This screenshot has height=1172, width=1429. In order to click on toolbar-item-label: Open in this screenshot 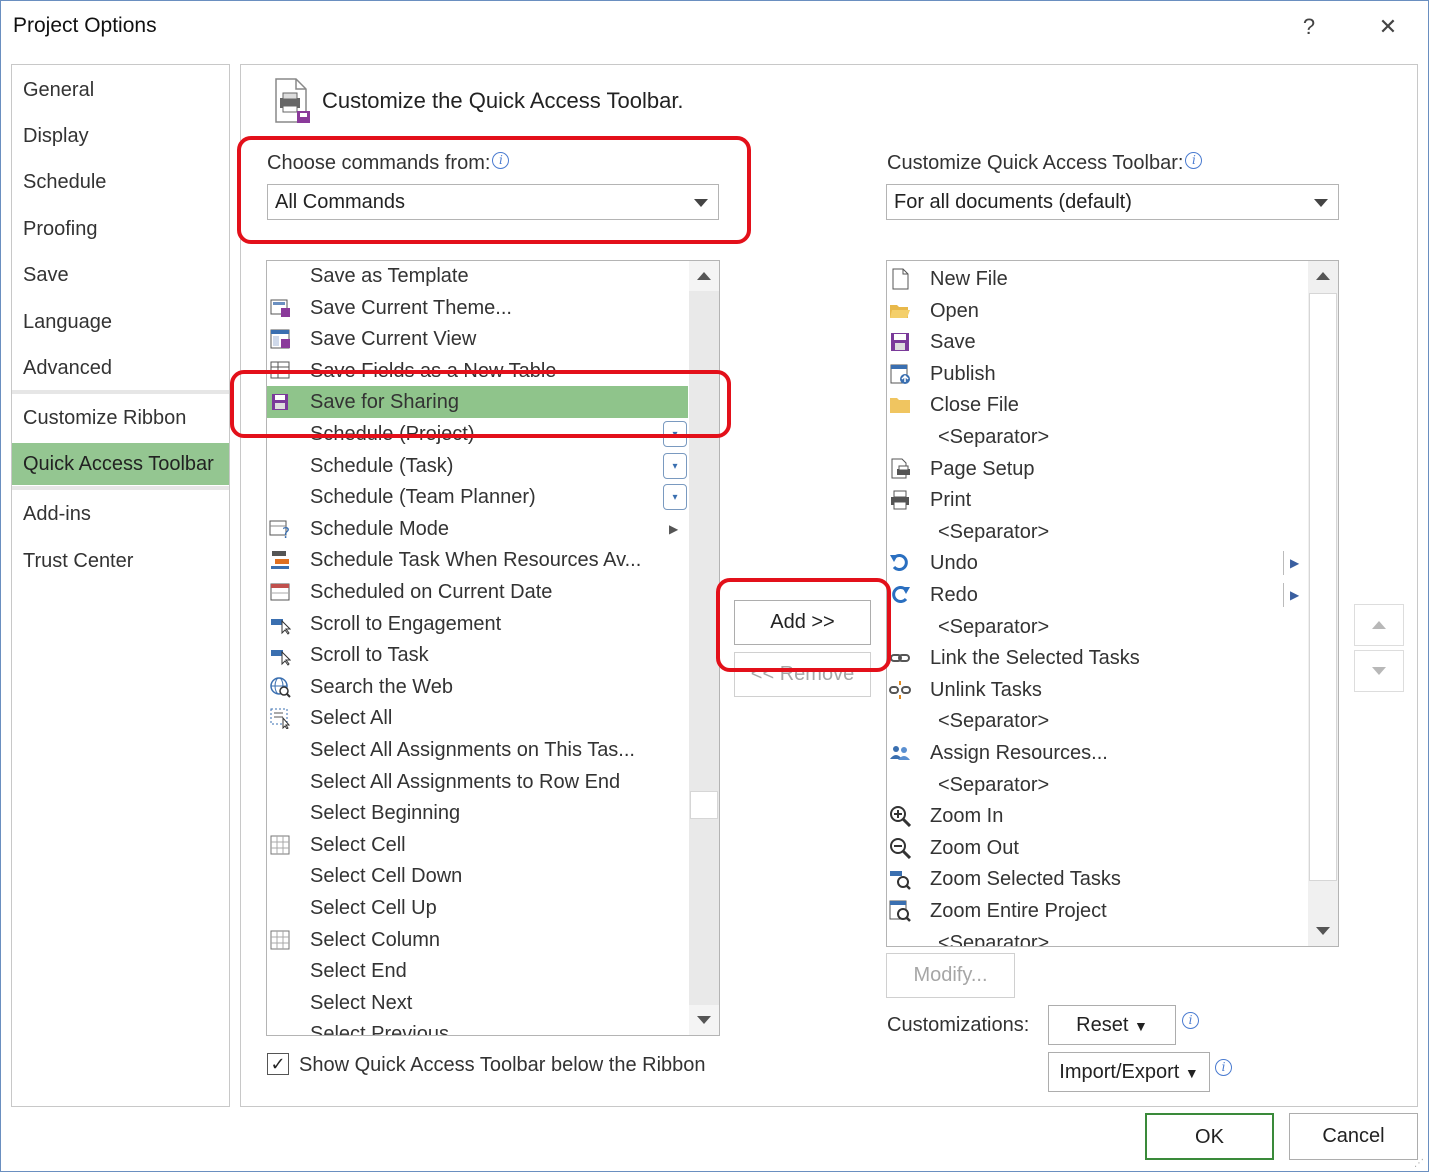, I will do `click(954, 310)`.